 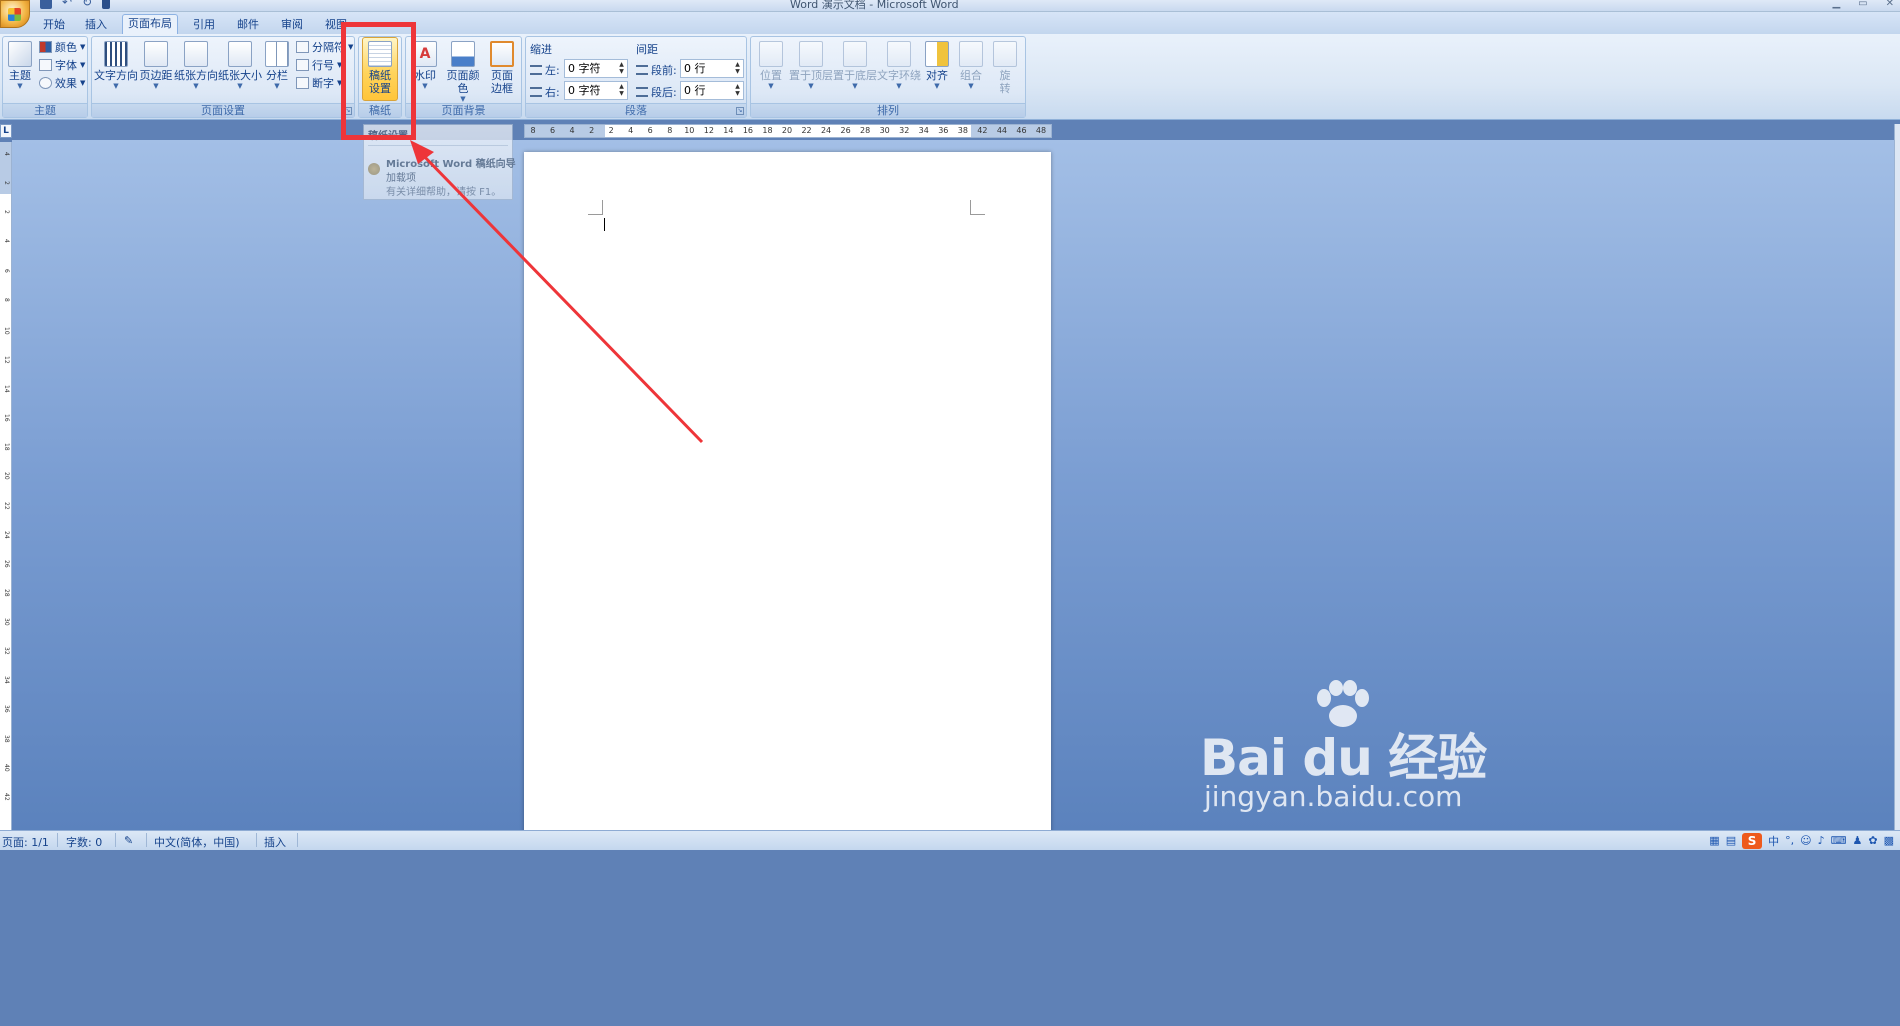 I want to click on keyboard-icon: ⌨, so click(x=1839, y=840).